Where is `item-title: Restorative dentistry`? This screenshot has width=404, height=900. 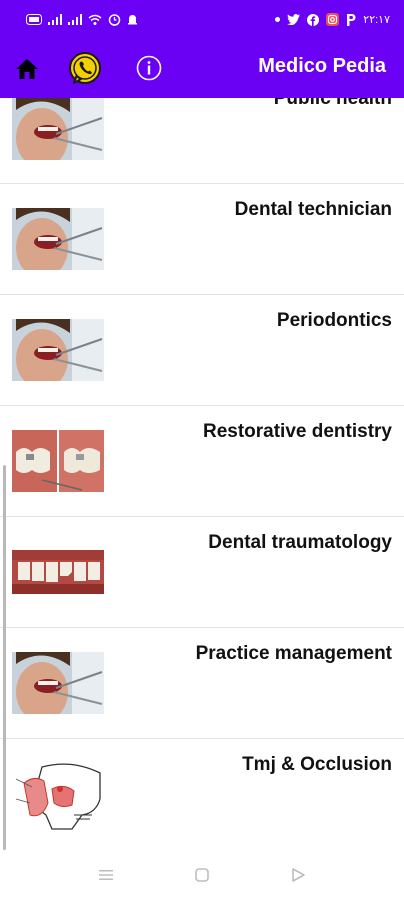 item-title: Restorative dentistry is located at coordinates (297, 431).